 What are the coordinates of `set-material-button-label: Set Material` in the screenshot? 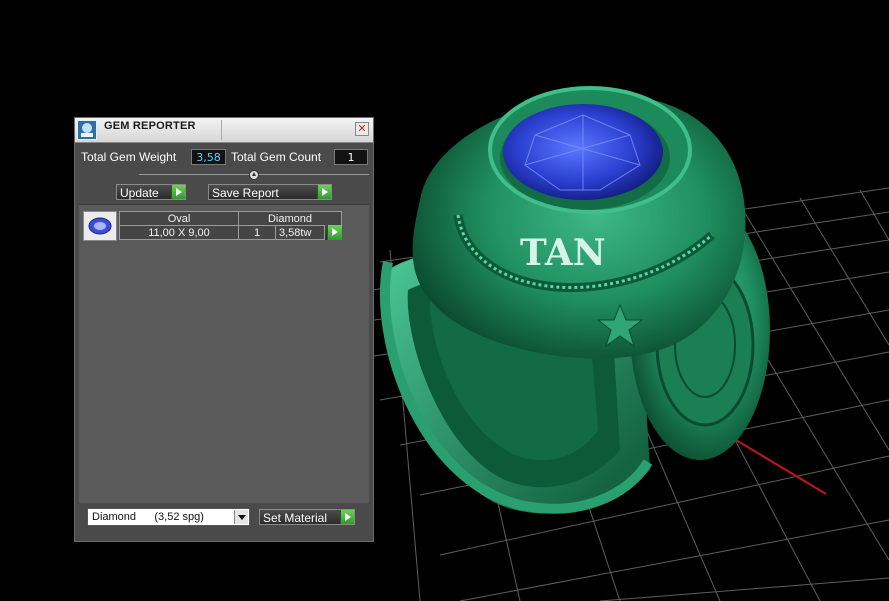 It's located at (295, 518).